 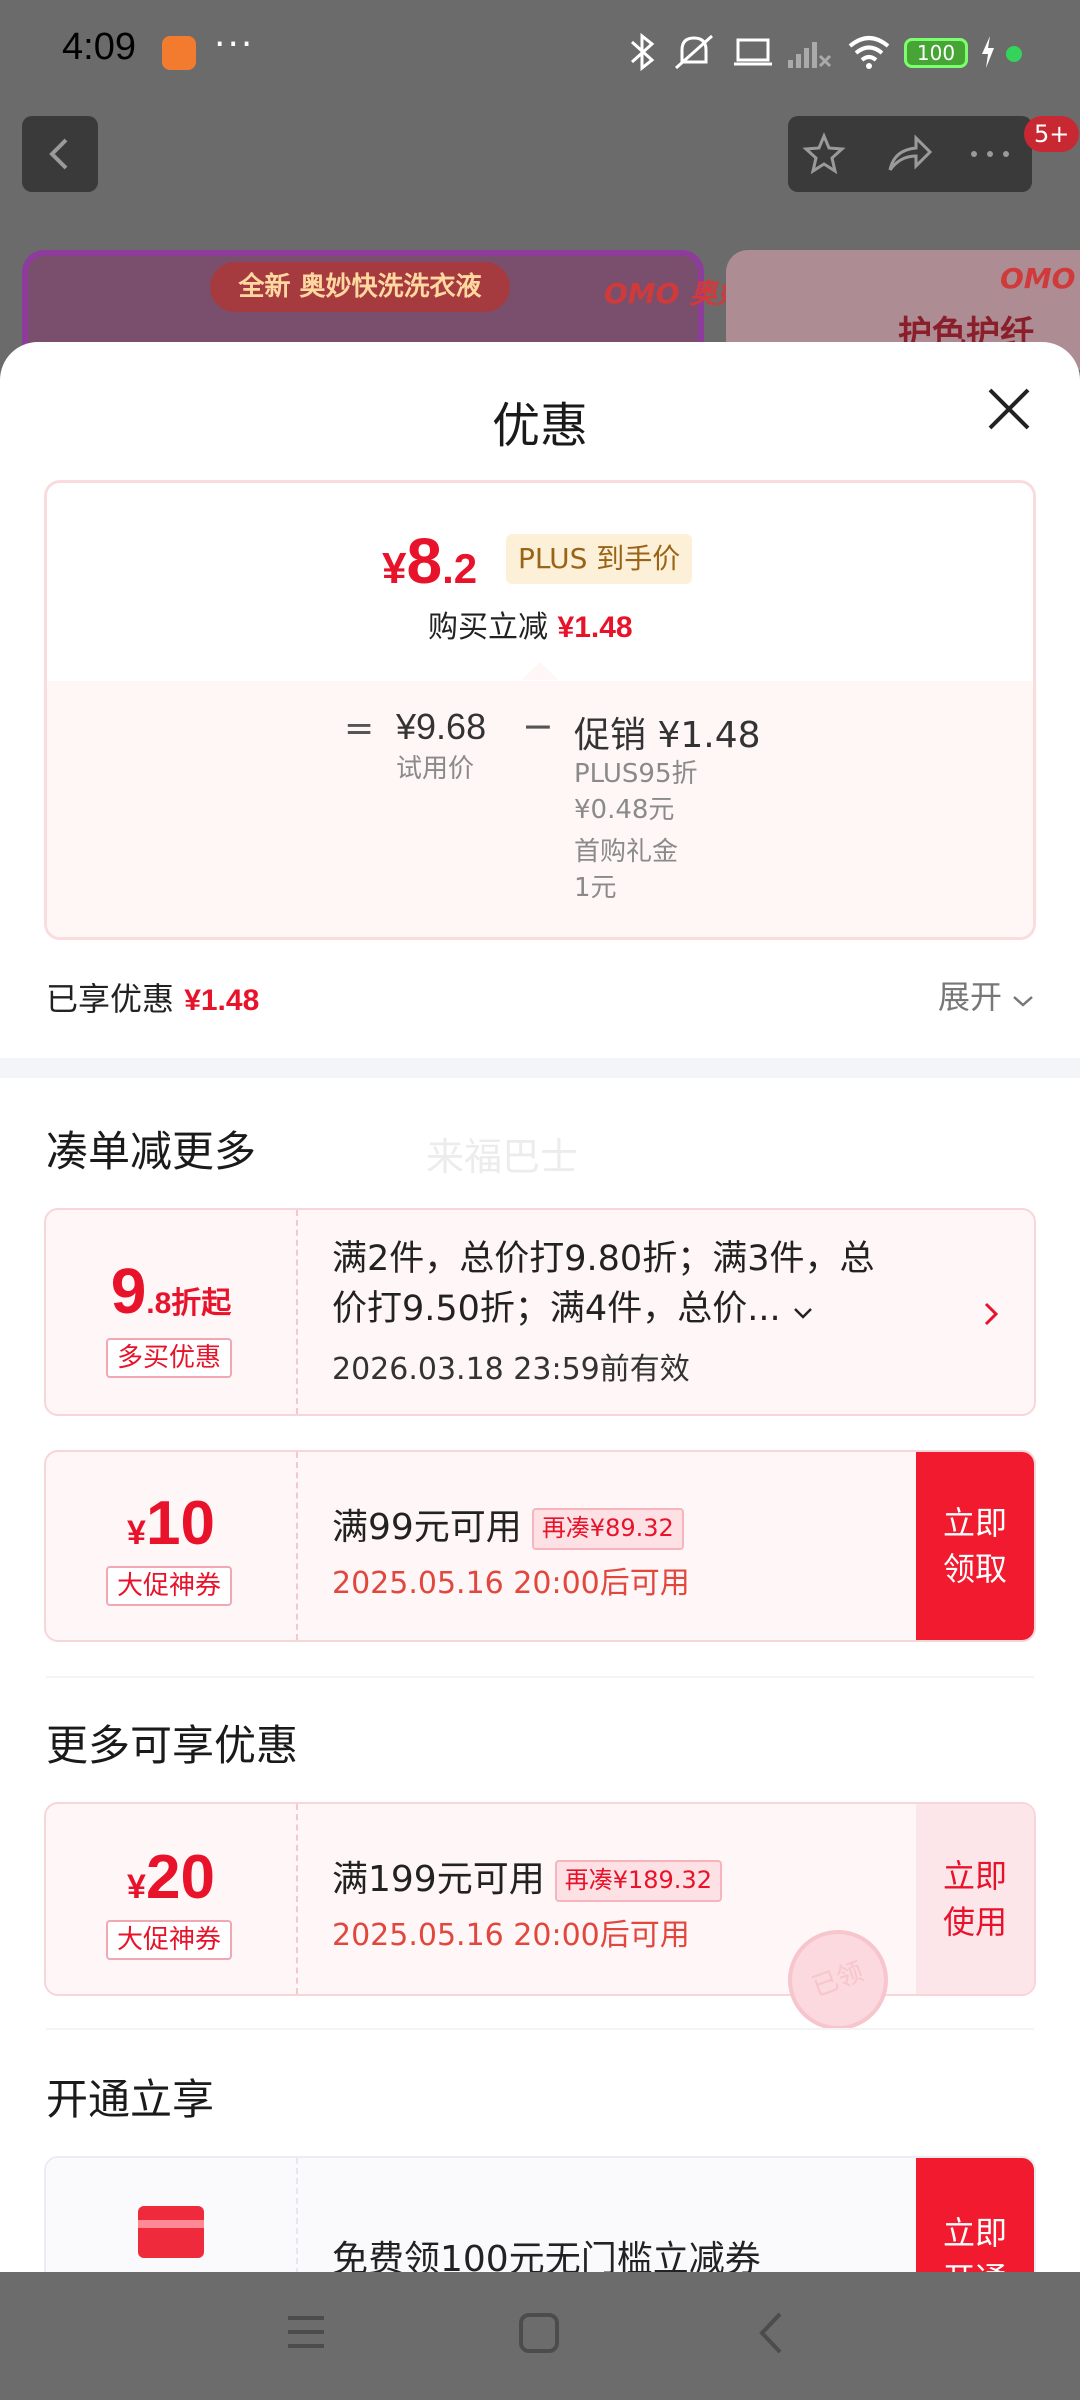 I want to click on use-coupon-button: 立即使用, so click(x=975, y=1899).